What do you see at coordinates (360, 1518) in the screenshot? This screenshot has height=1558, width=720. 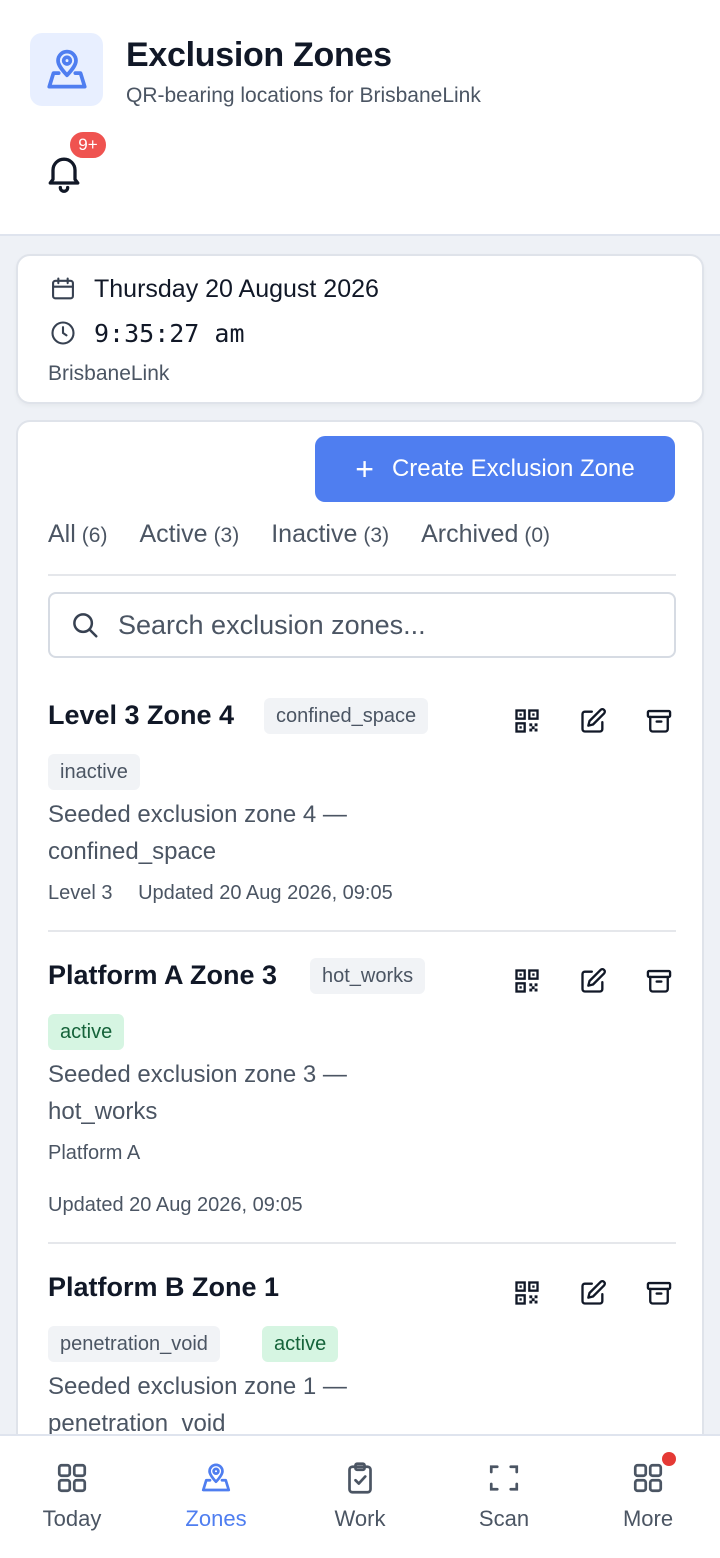 I see `nav-work-label: Work` at bounding box center [360, 1518].